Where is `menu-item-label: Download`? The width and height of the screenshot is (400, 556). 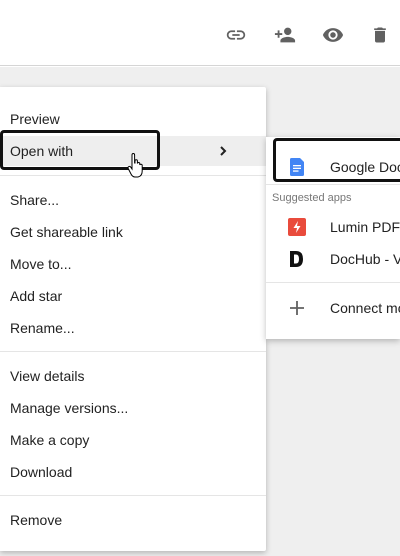
menu-item-label: Download is located at coordinates (41, 472).